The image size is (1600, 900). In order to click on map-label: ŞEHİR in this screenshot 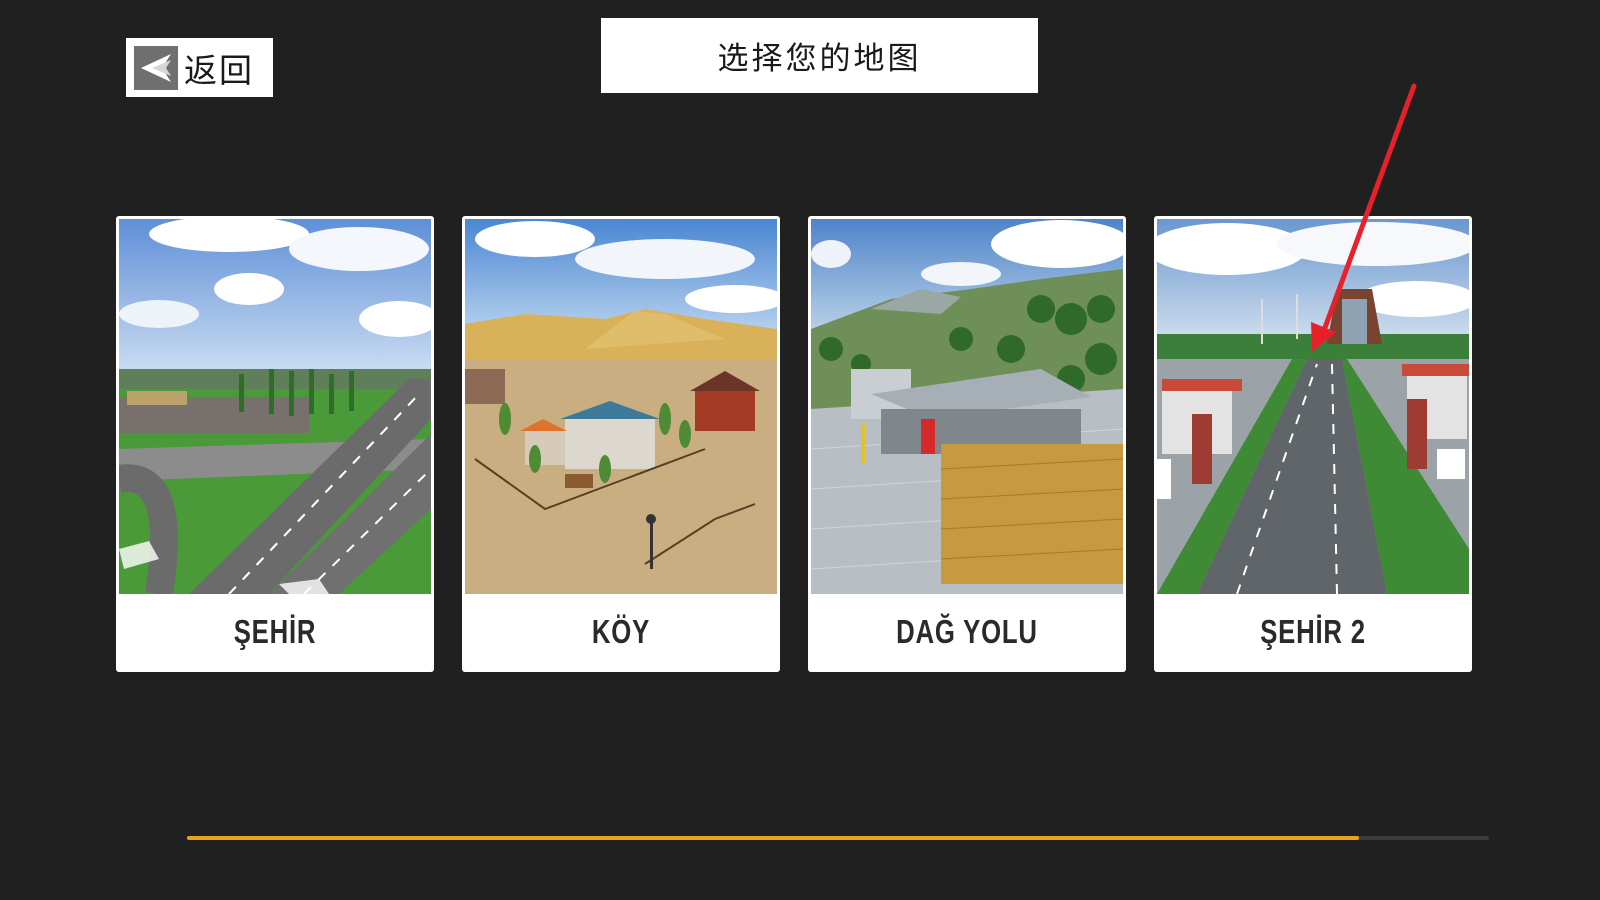, I will do `click(275, 631)`.